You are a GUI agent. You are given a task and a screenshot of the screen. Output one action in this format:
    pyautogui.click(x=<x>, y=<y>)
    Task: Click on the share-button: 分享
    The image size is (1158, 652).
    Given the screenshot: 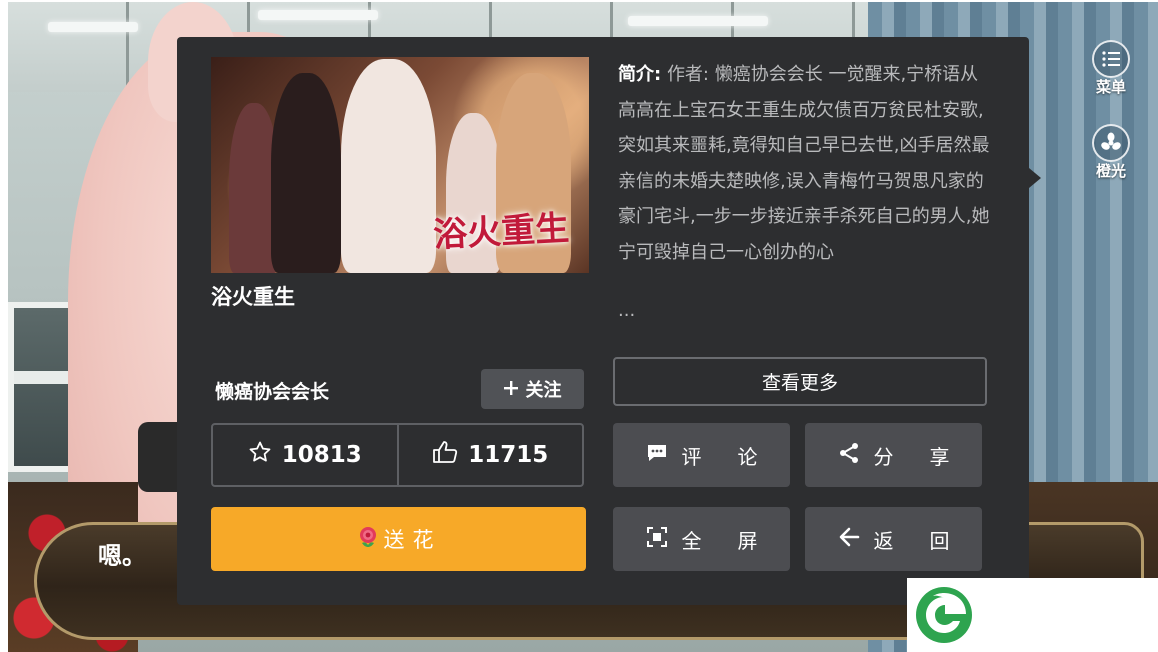 What is the action you would take?
    pyautogui.click(x=893, y=455)
    